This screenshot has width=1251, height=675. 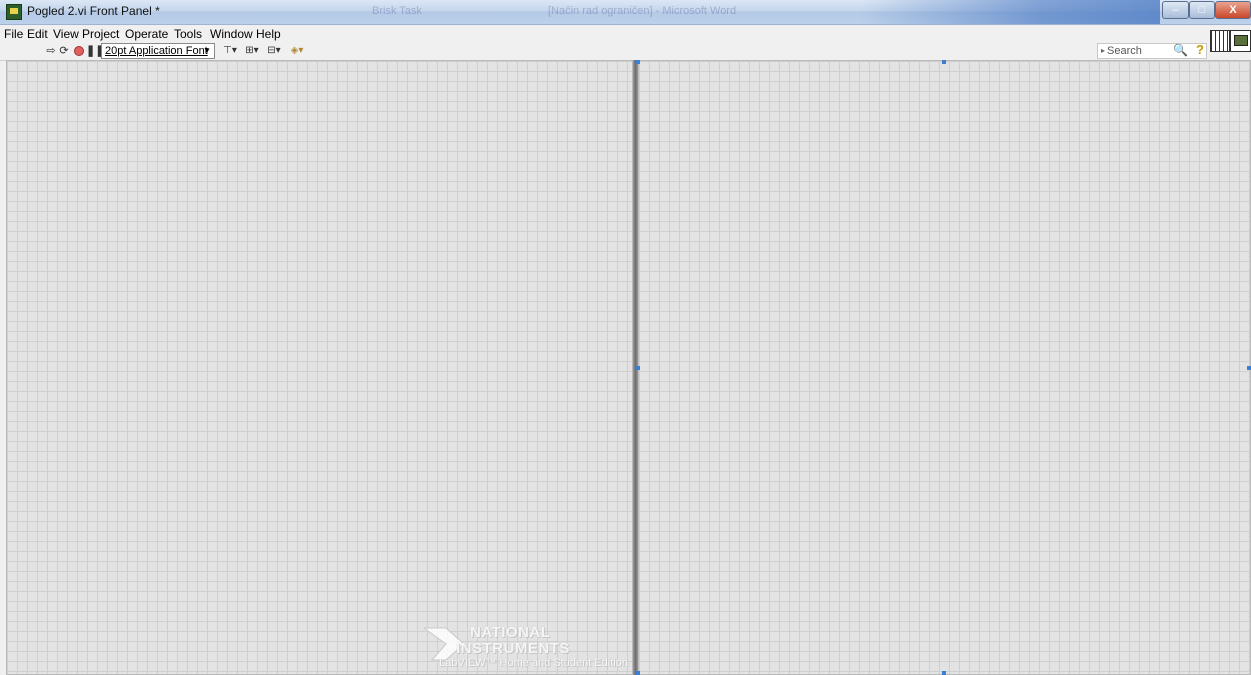 I want to click on distribute-objects-icon: ⊞▾, so click(x=252, y=51).